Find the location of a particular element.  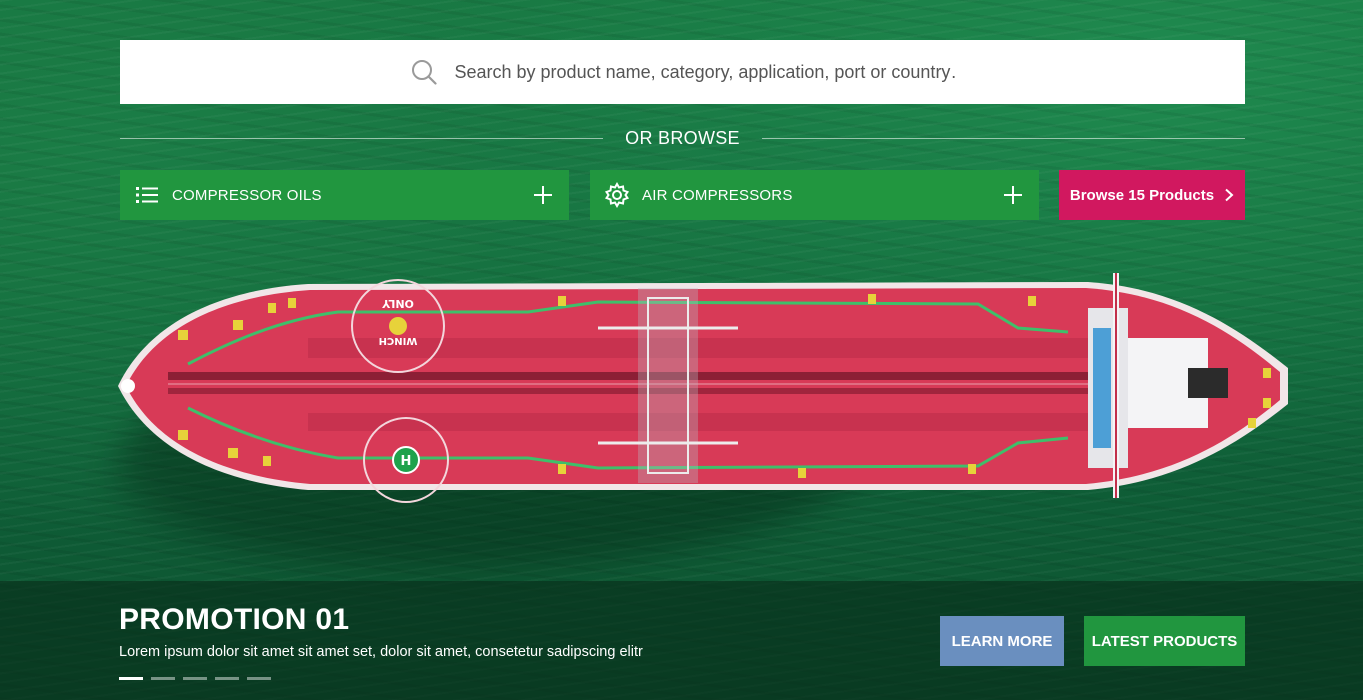

only-label: ONLY is located at coordinates (397, 303).